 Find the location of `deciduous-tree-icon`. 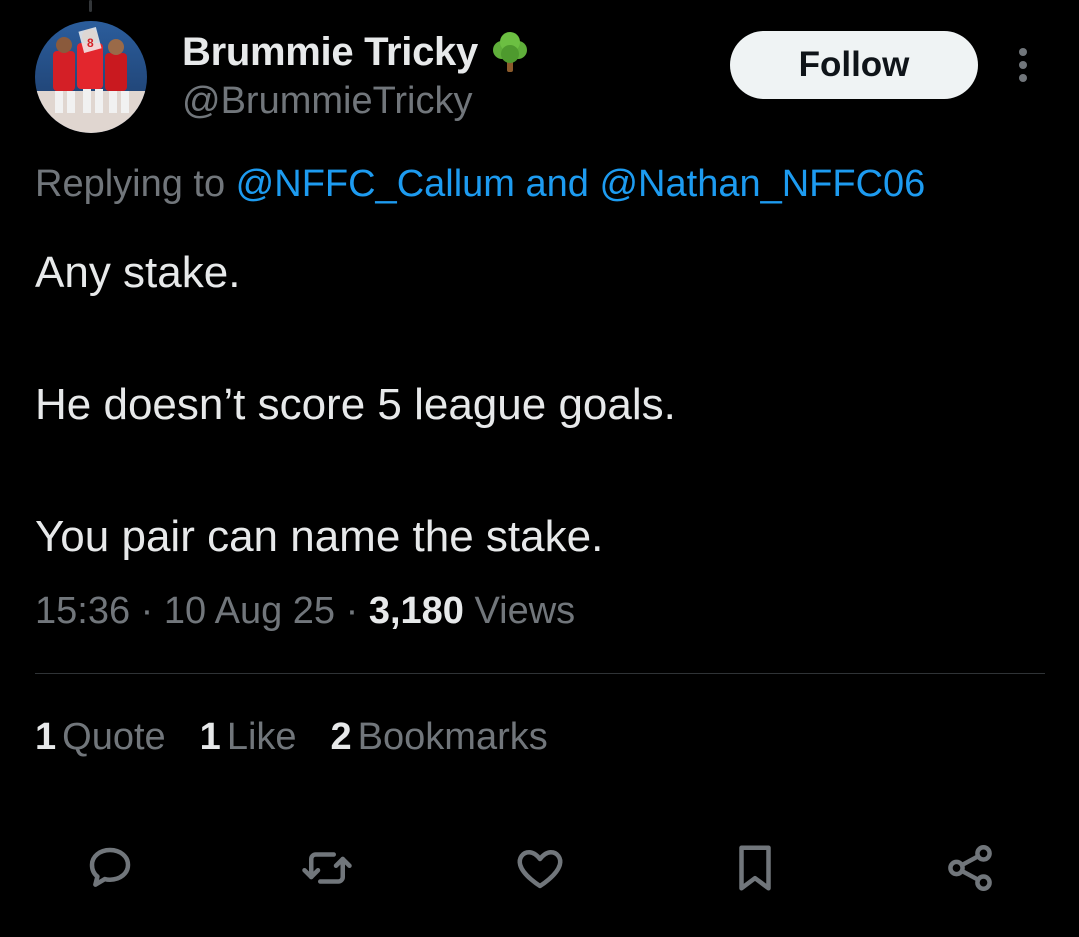

deciduous-tree-icon is located at coordinates (510, 52).